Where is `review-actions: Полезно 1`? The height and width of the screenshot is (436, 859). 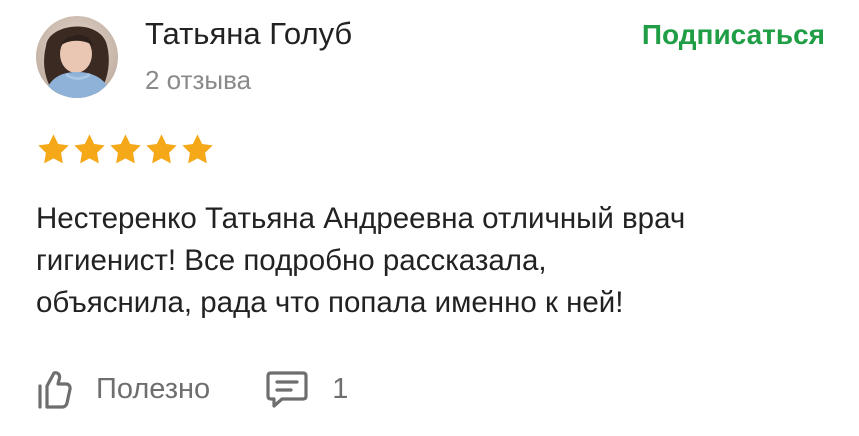 review-actions: Полезно 1 is located at coordinates (192, 389).